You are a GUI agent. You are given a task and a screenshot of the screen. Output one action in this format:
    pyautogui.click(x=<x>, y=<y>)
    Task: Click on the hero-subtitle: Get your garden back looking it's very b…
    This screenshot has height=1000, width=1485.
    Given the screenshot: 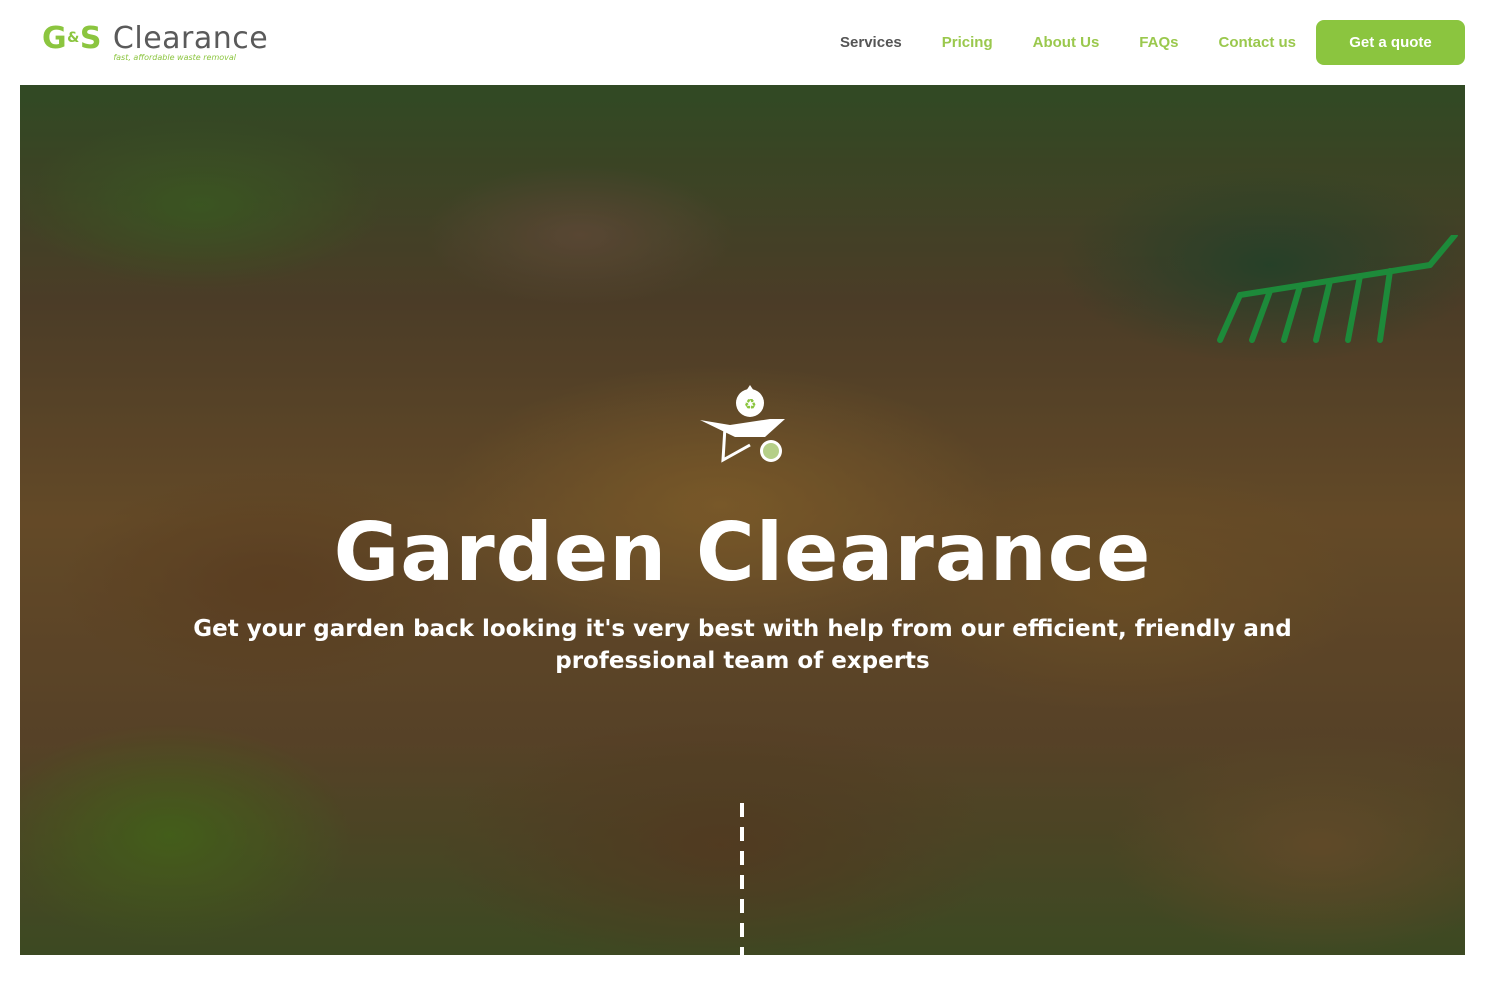 What is the action you would take?
    pyautogui.click(x=742, y=645)
    